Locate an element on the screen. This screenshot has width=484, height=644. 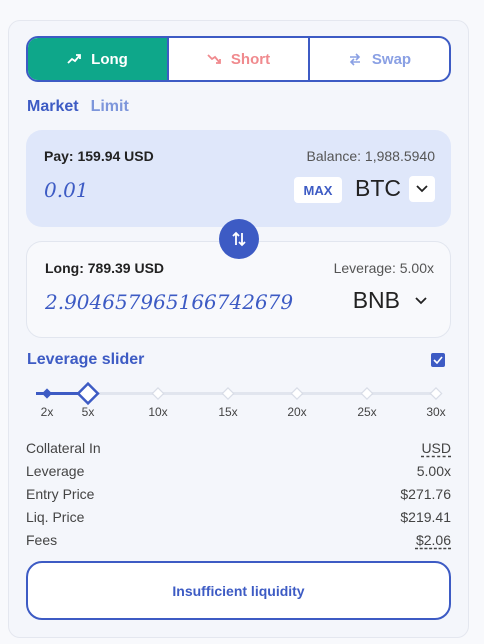
tab-swap-label: Swap is located at coordinates (391, 59).